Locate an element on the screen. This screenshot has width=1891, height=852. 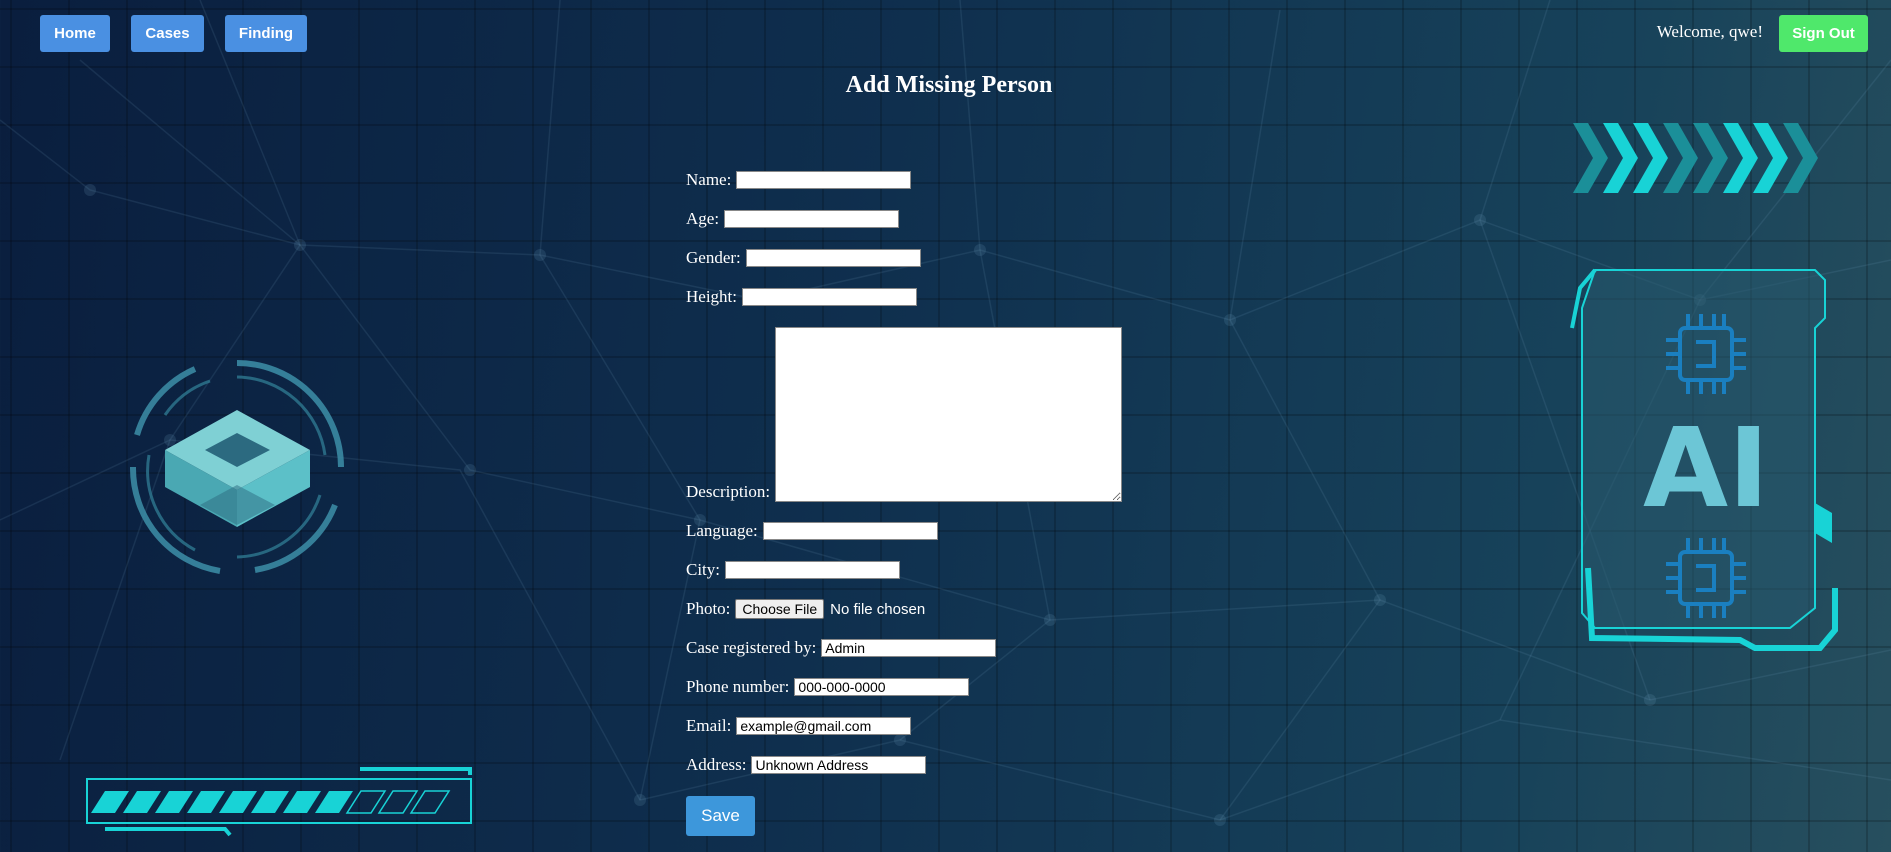
form-row-email: Email: is located at coordinates (904, 726).